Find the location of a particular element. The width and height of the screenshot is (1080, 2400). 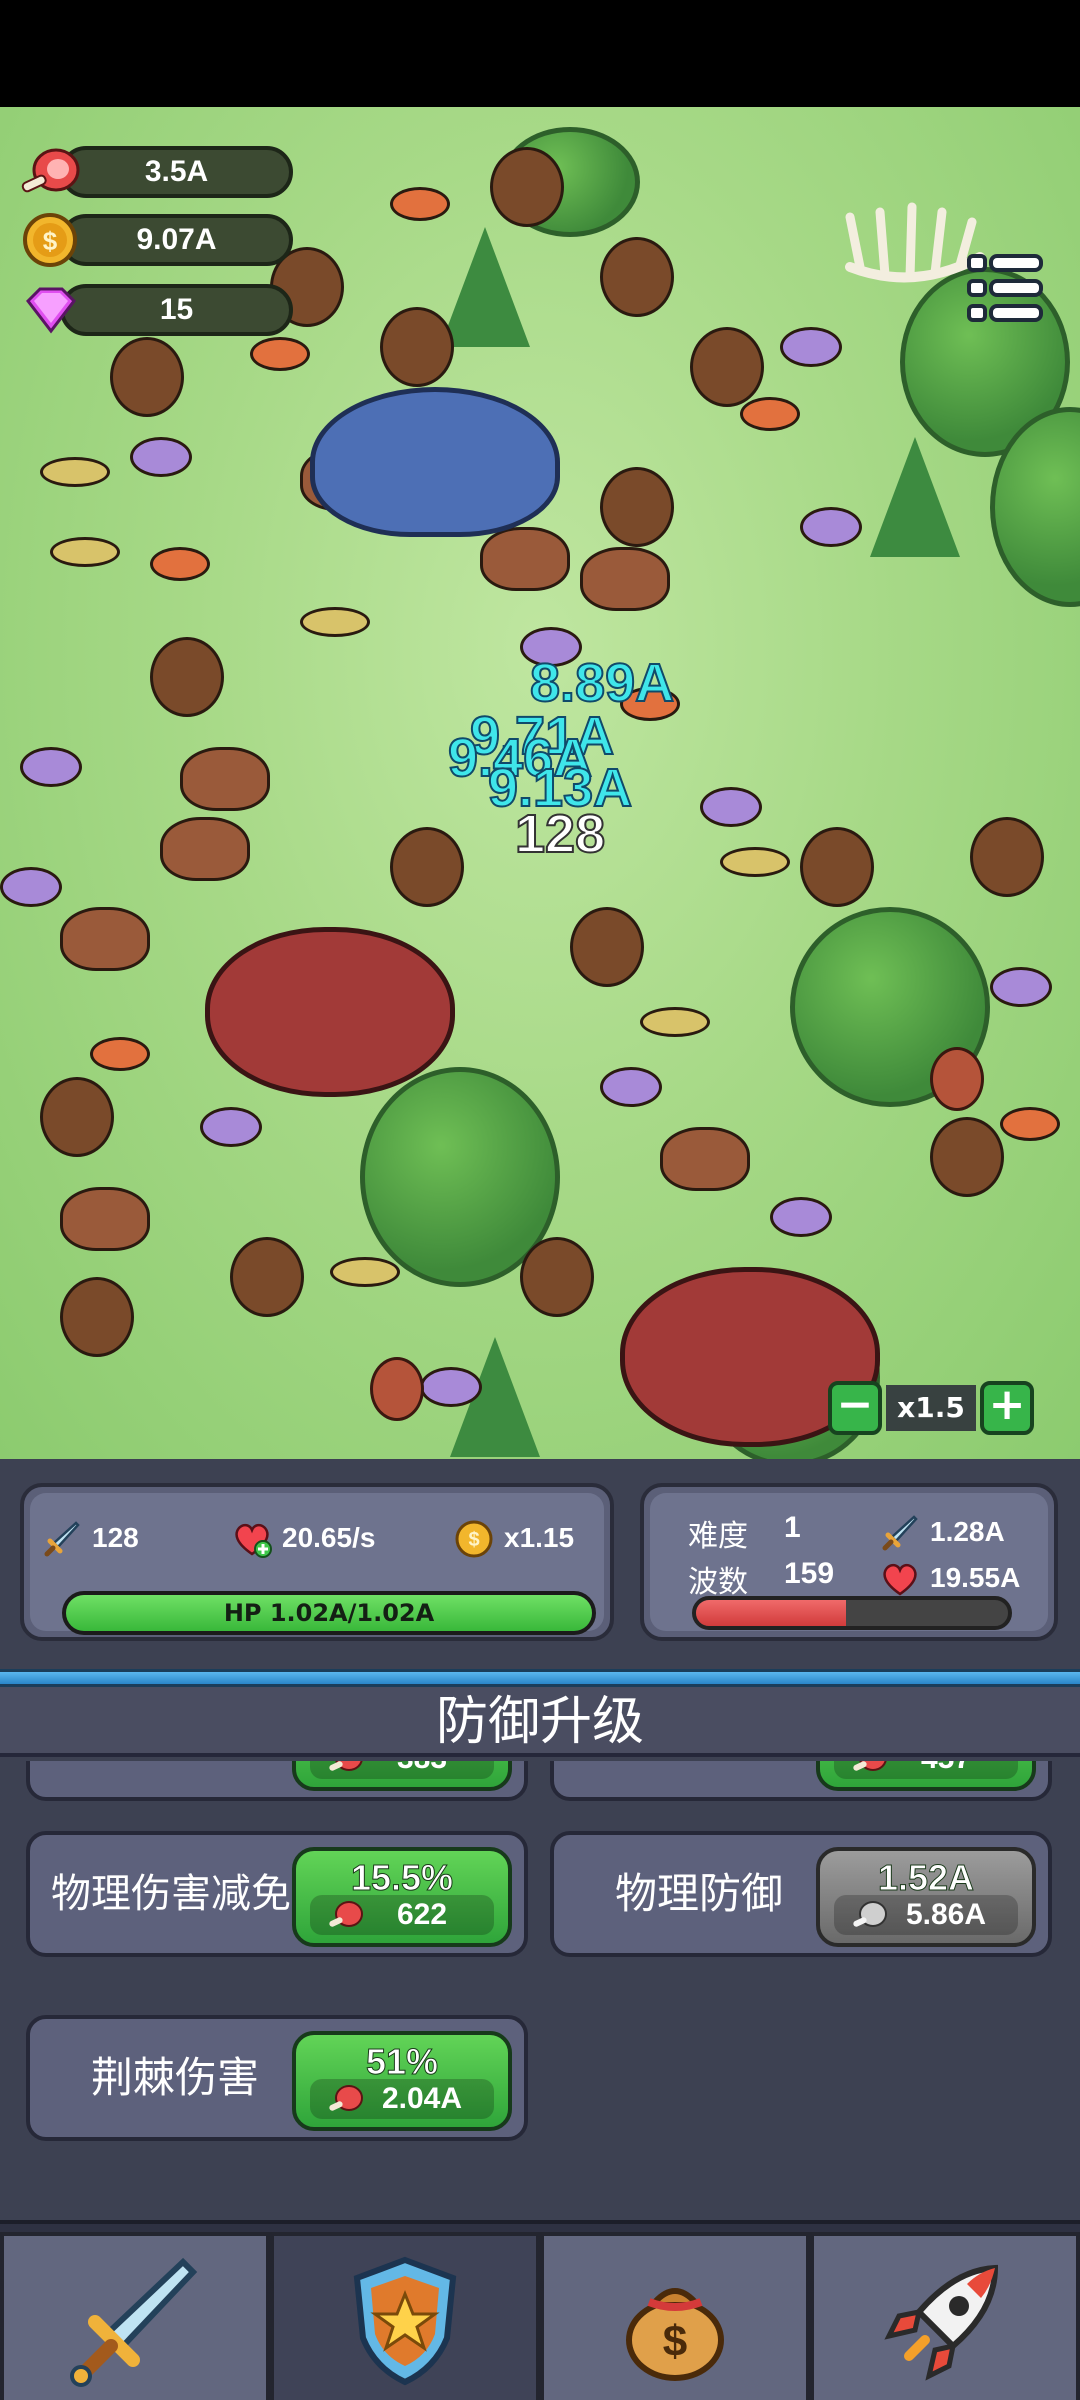

upgrade-thorns-button: 51% 2.04A is located at coordinates (402, 2081).